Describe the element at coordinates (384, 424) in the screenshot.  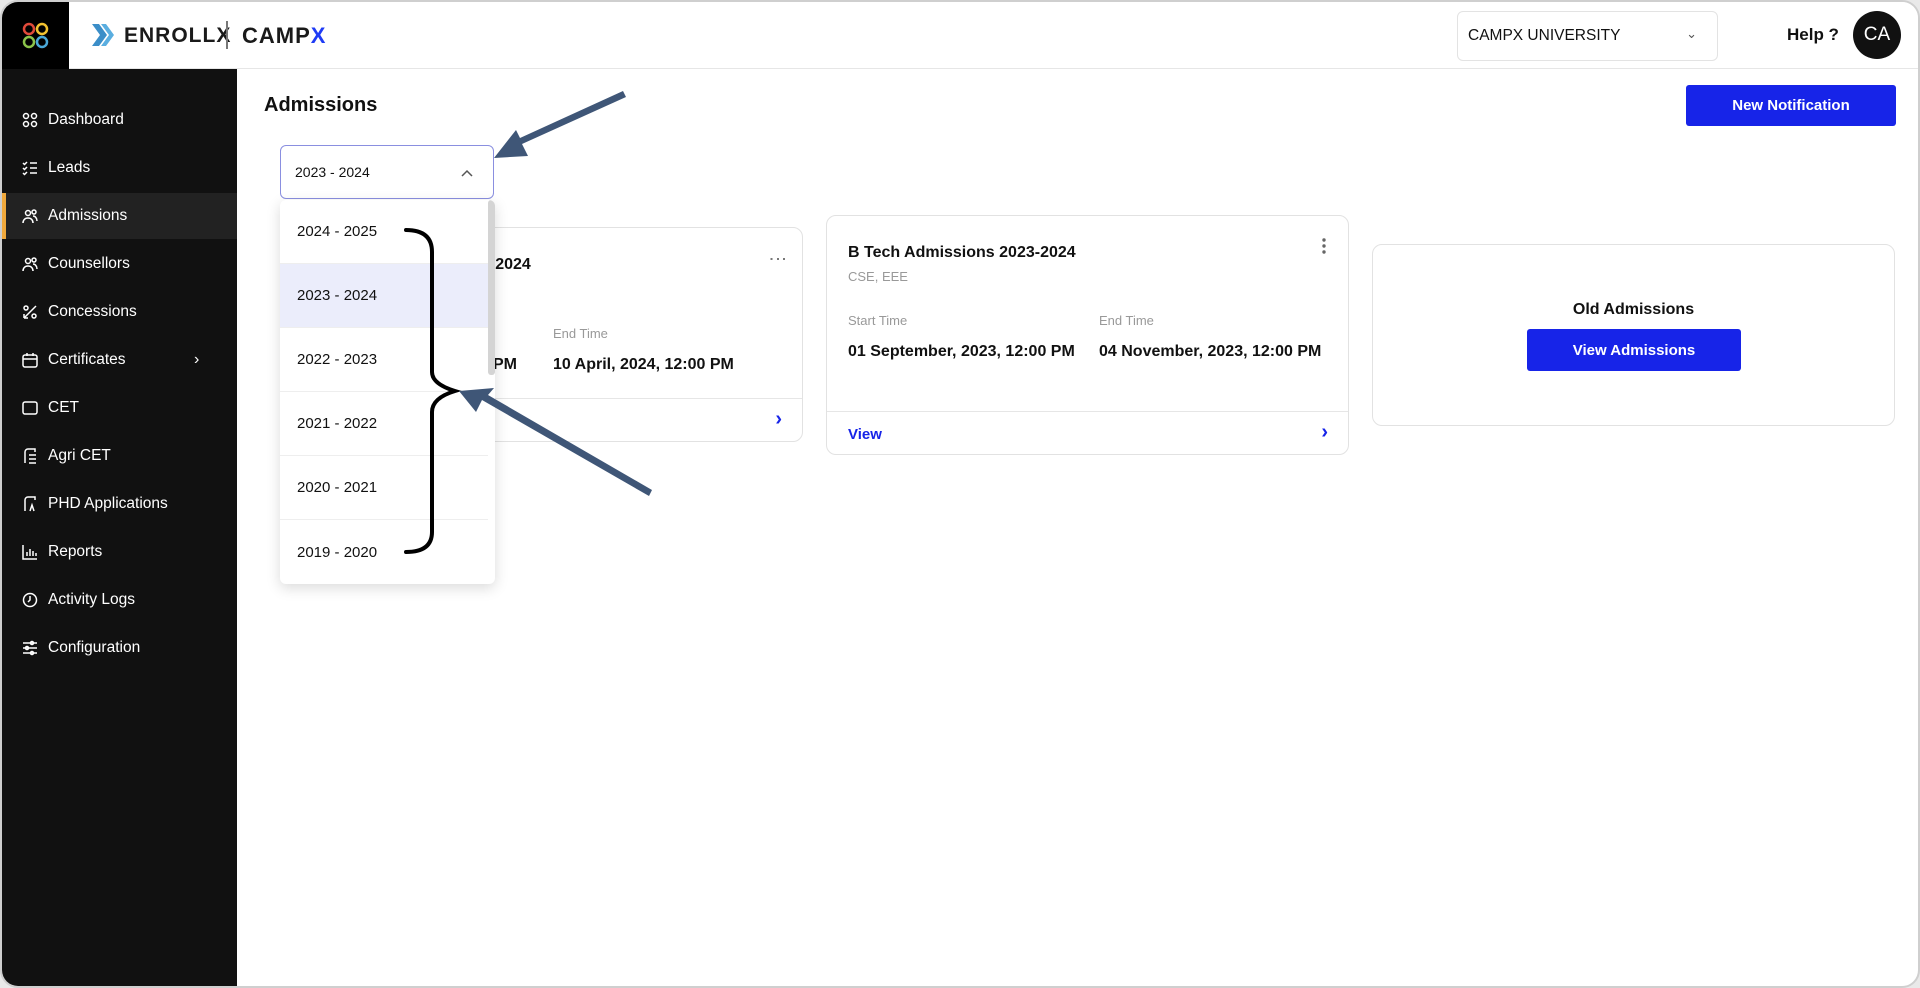
I see `year-option: 2021 - 2022` at that location.